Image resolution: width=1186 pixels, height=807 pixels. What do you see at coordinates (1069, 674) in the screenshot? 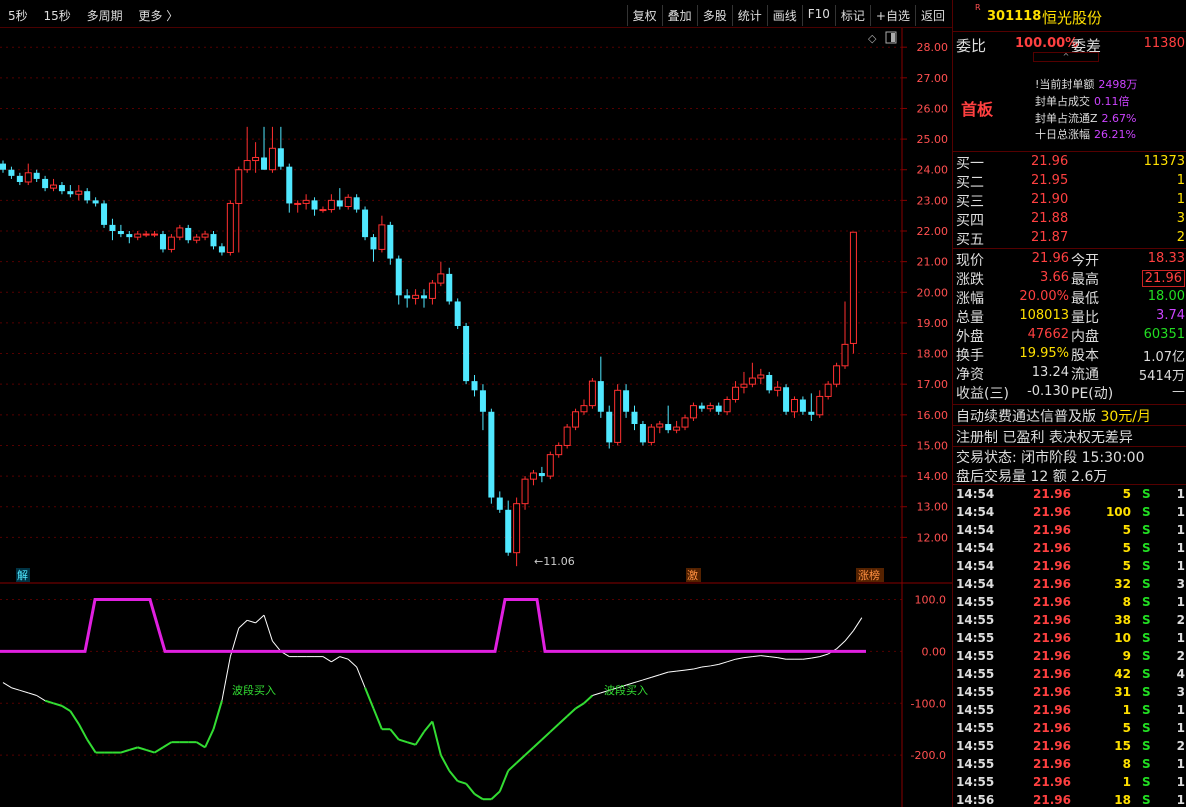
I see `tick-row: 14:55 21.96 42 S 4` at bounding box center [1069, 674].